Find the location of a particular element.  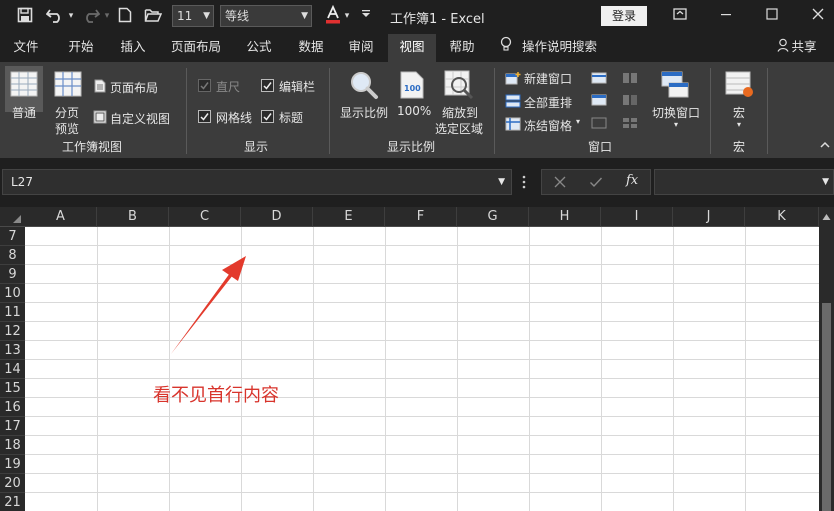

split-icon is located at coordinates (599, 79).